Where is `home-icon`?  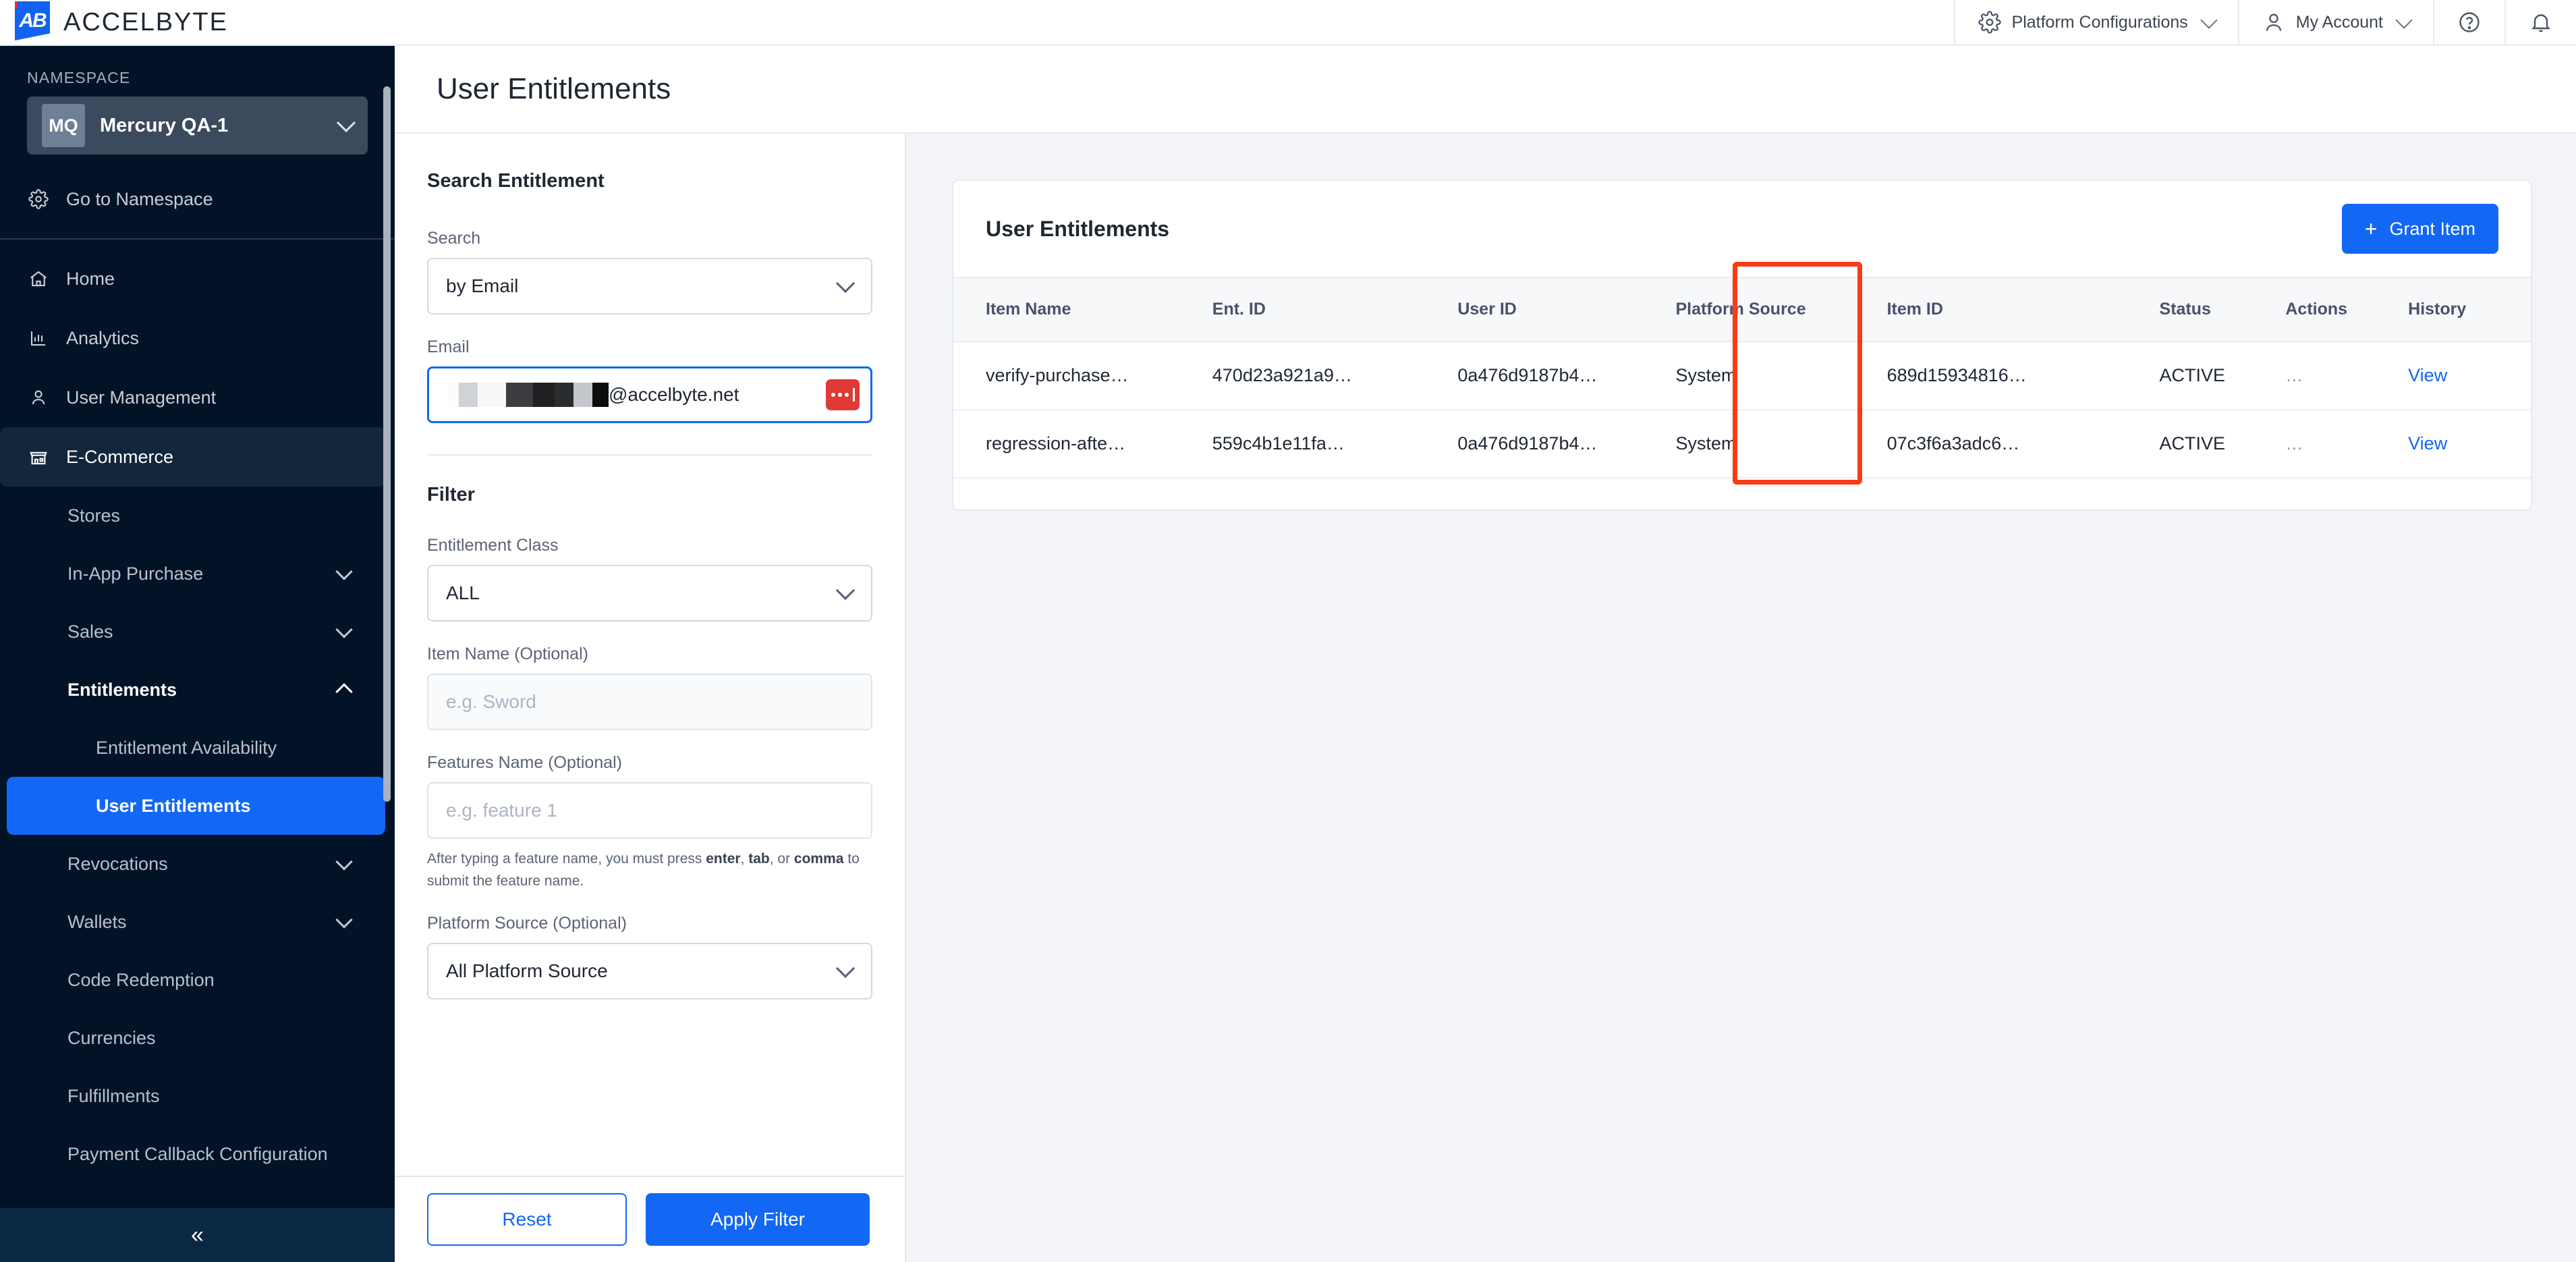
home-icon is located at coordinates (38, 279).